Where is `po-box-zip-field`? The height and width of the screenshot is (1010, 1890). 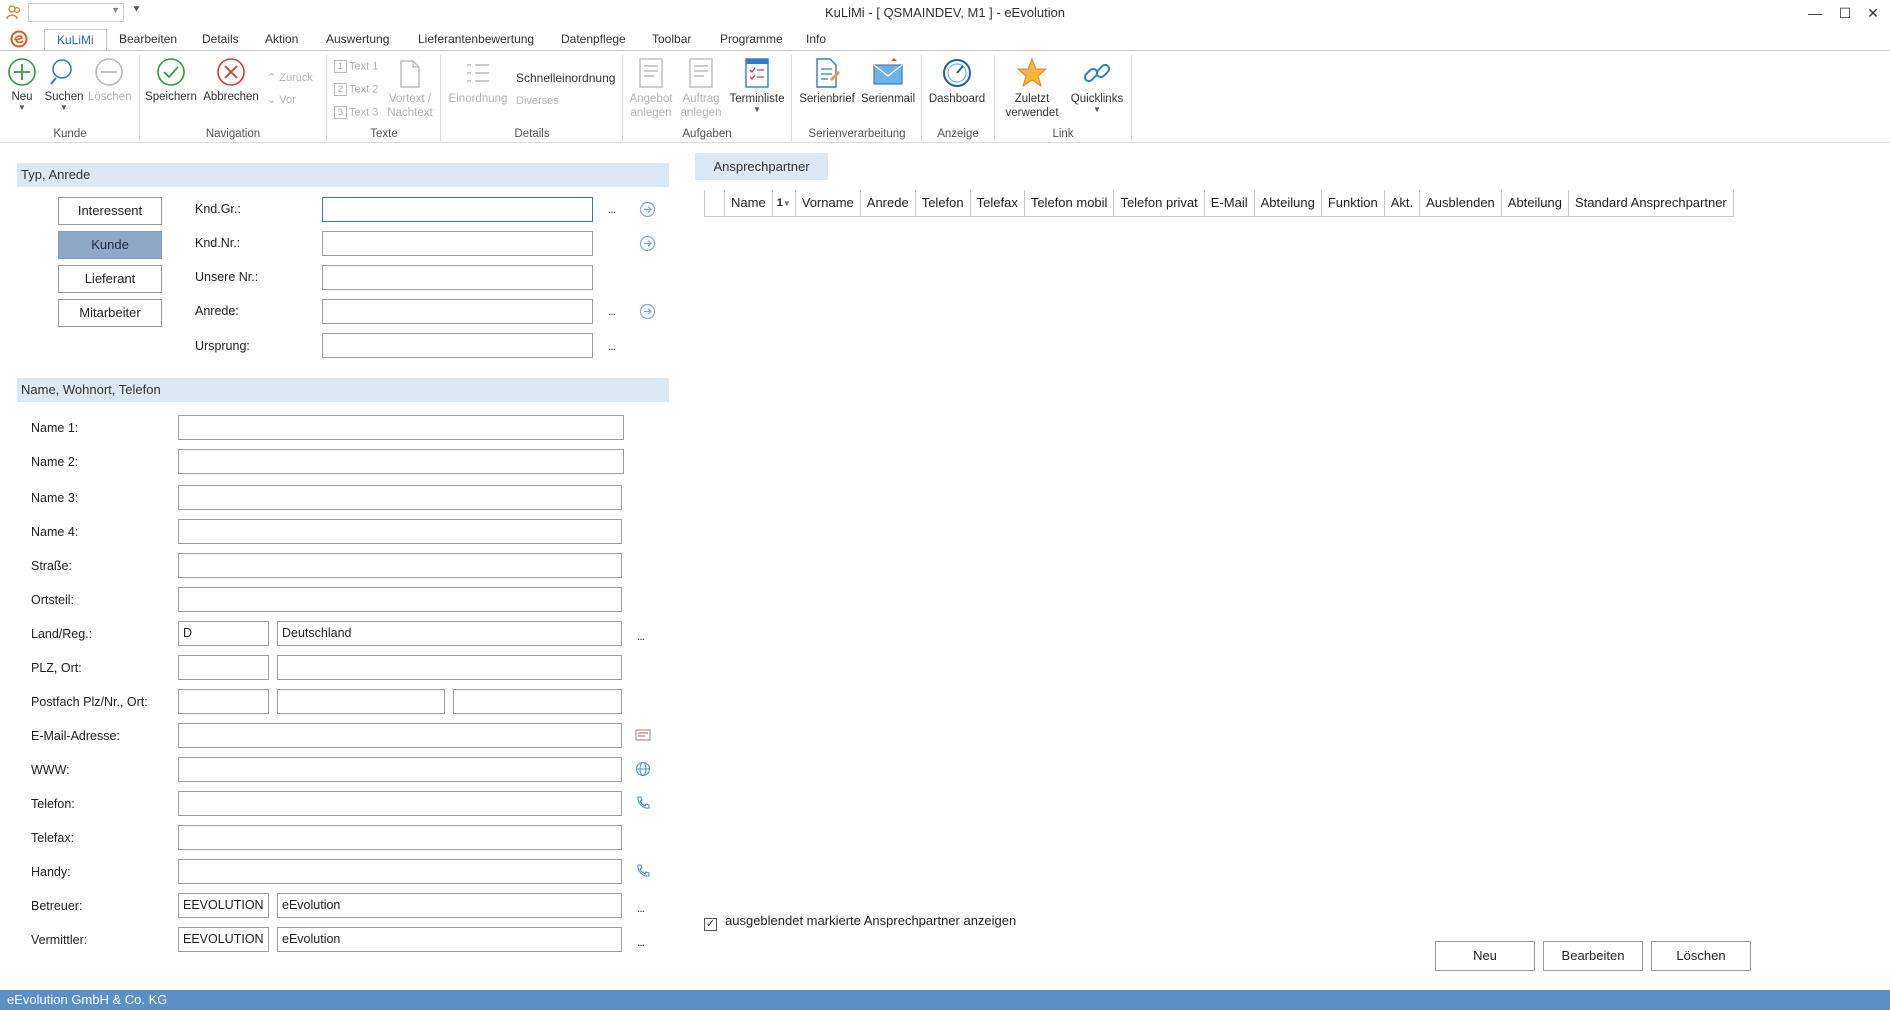
po-box-zip-field is located at coordinates (223, 701).